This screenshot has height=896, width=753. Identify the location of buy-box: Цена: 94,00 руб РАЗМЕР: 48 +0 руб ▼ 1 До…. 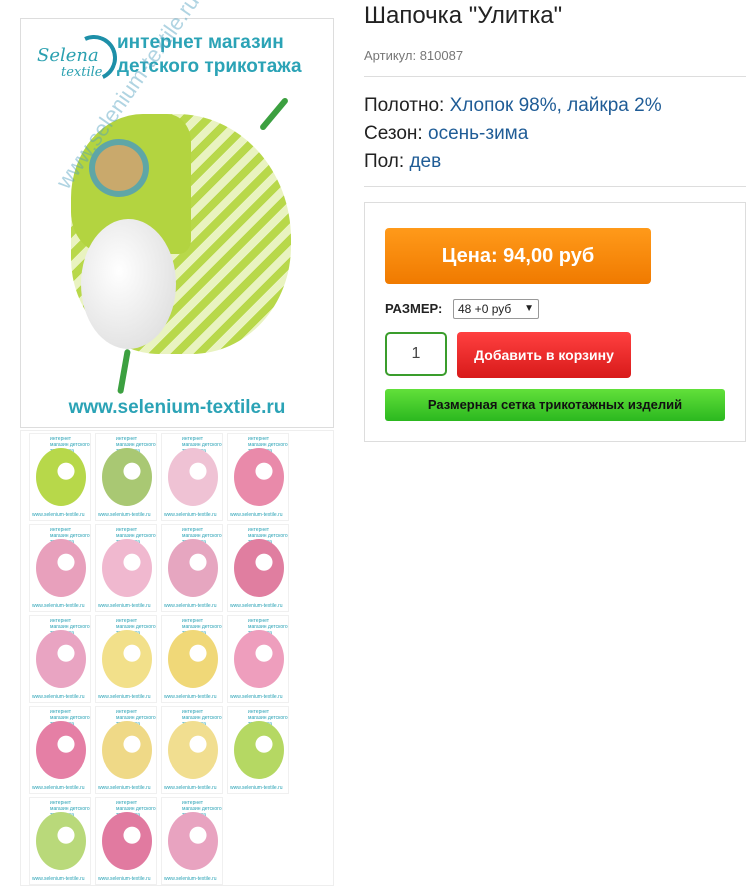
(555, 322).